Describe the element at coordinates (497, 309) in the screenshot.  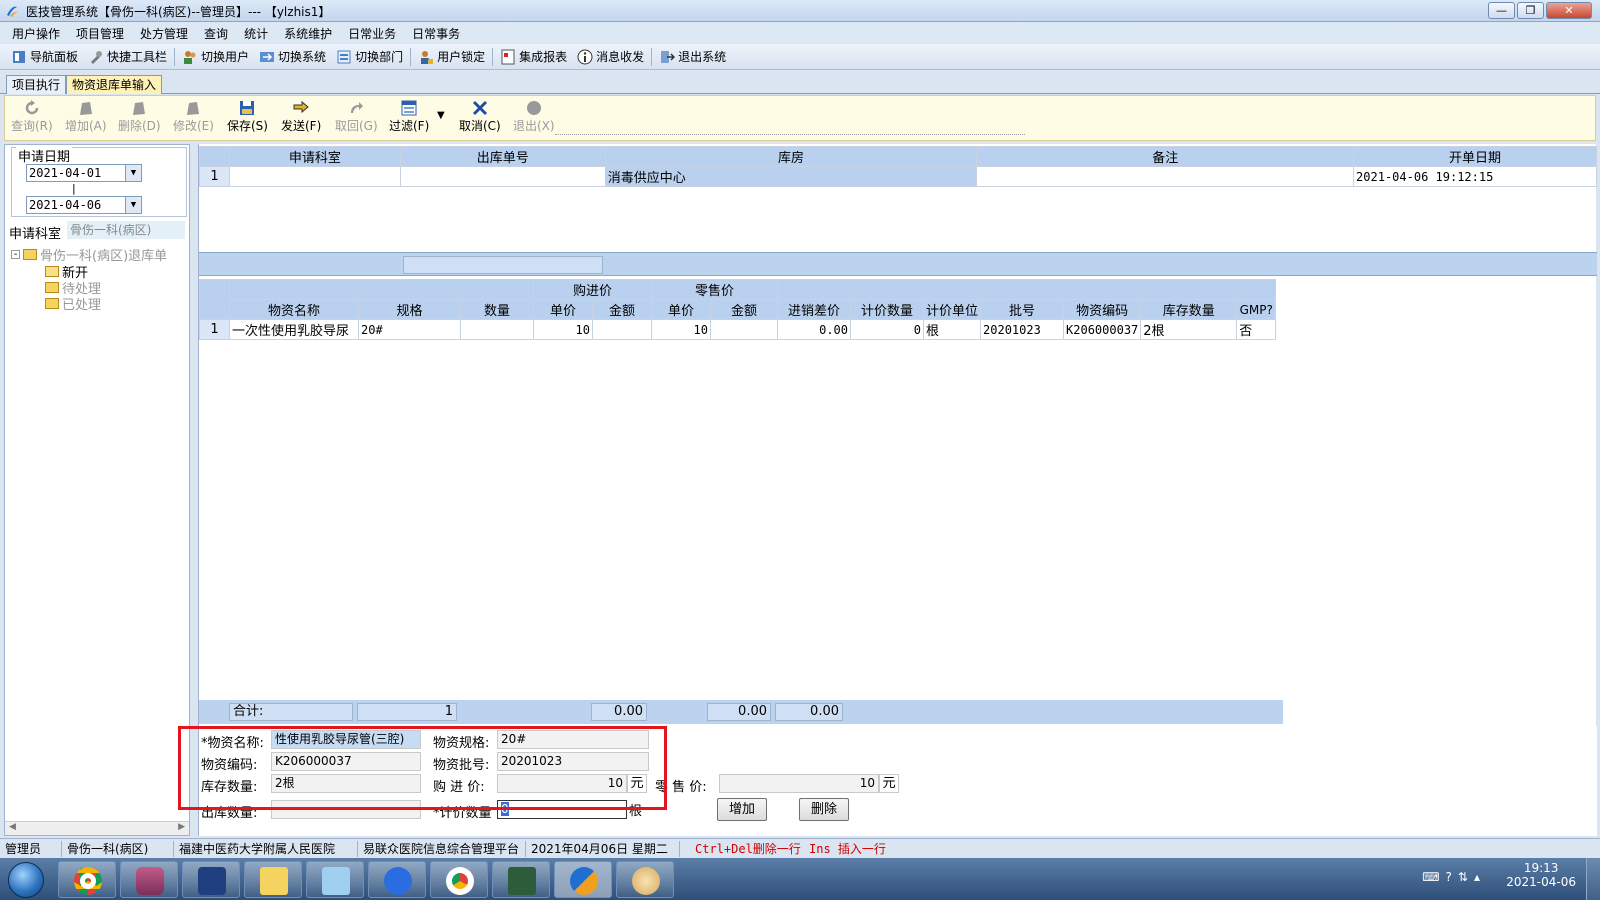
I see `col-header-qty: 数量` at that location.